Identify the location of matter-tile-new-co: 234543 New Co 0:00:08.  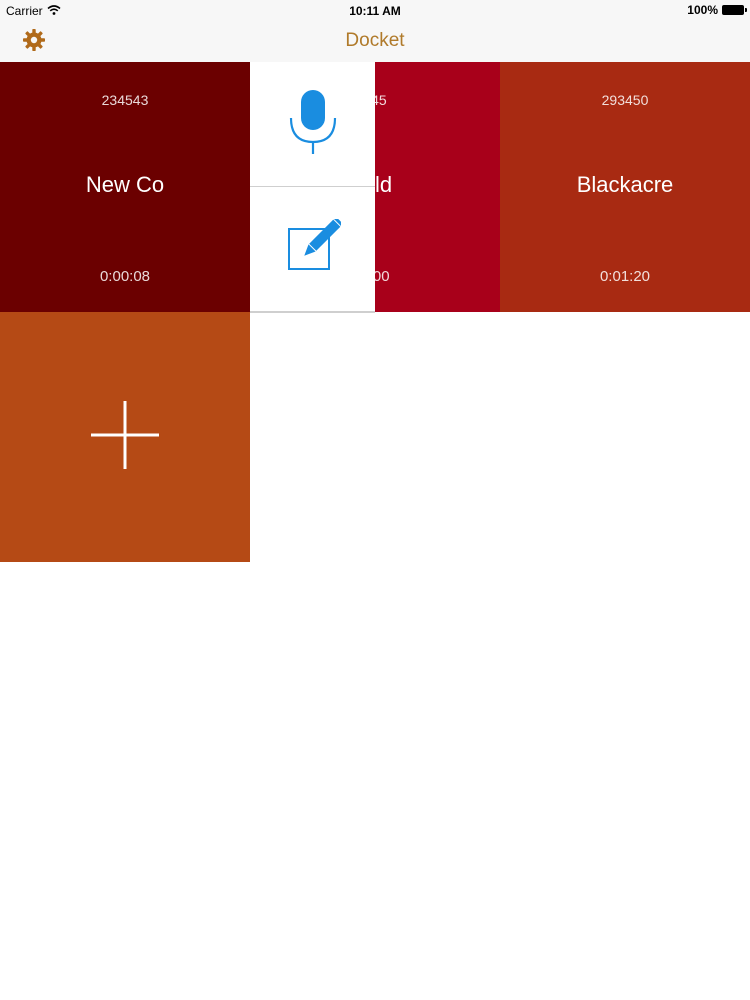
(125, 187).